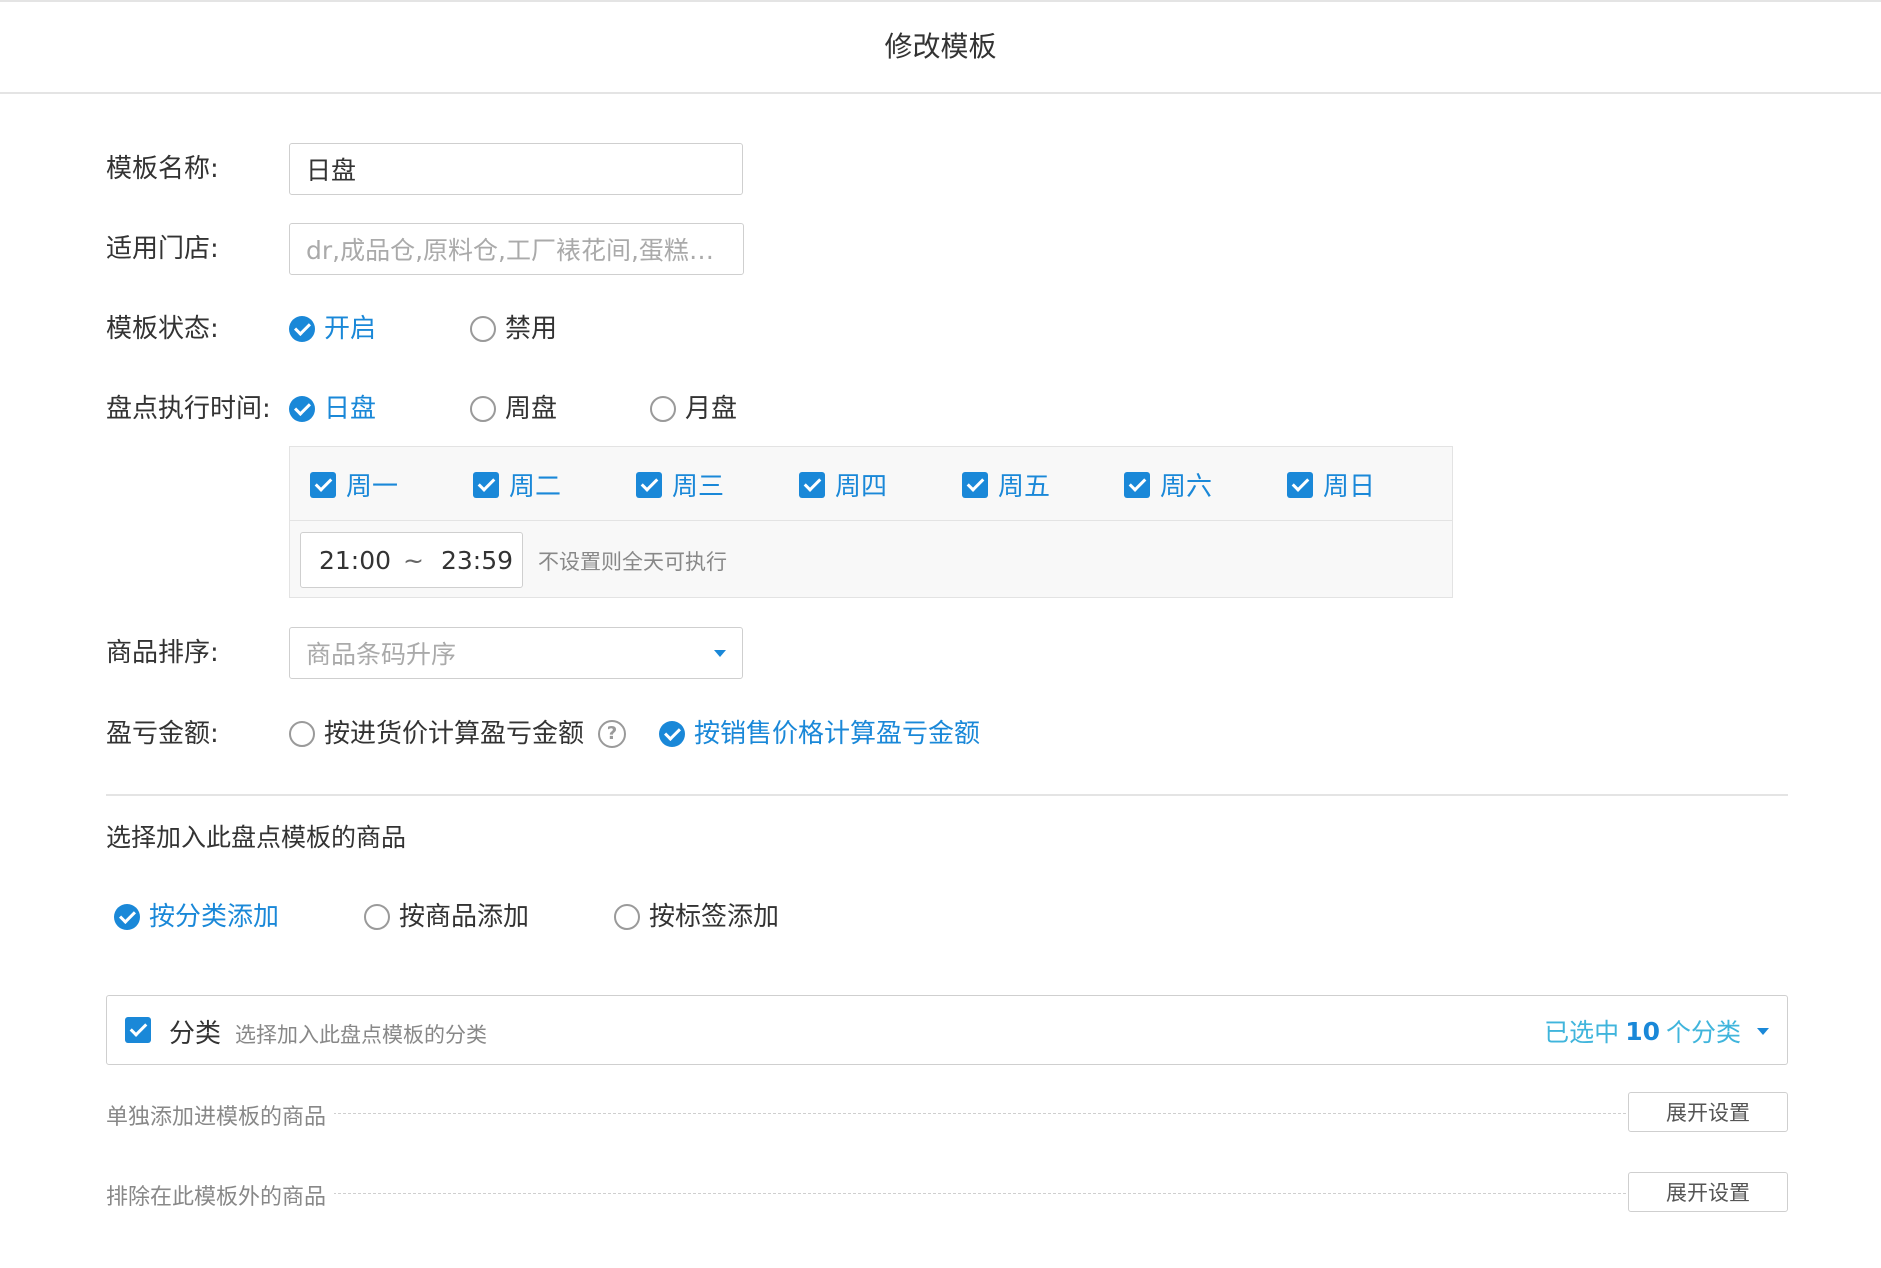 This screenshot has width=1881, height=1268. I want to click on template-name-label: 模板名称:, so click(162, 169).